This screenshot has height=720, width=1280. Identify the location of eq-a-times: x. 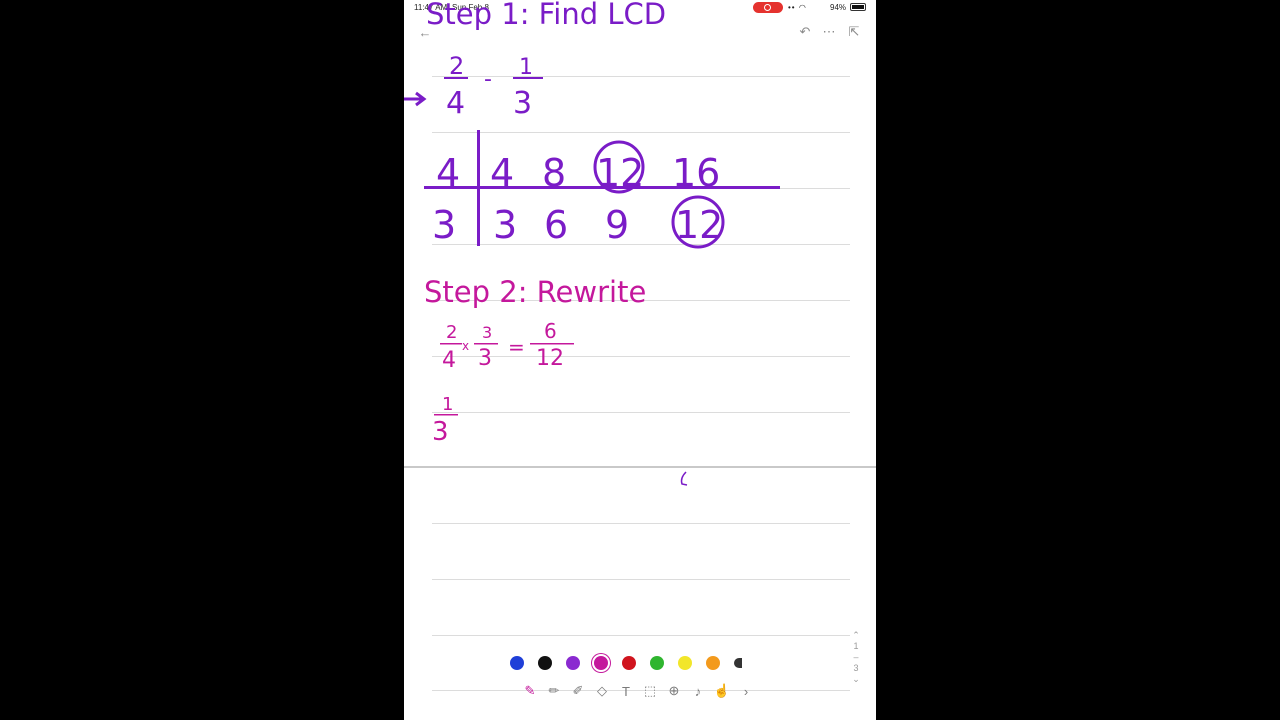
(465, 346).